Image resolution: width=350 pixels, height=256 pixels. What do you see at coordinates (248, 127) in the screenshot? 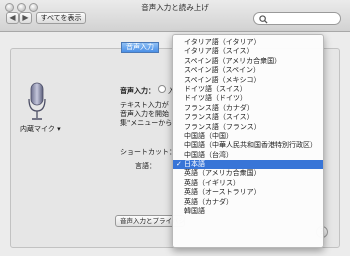
I see `language-option-french-france: フランス語（フランス）` at bounding box center [248, 127].